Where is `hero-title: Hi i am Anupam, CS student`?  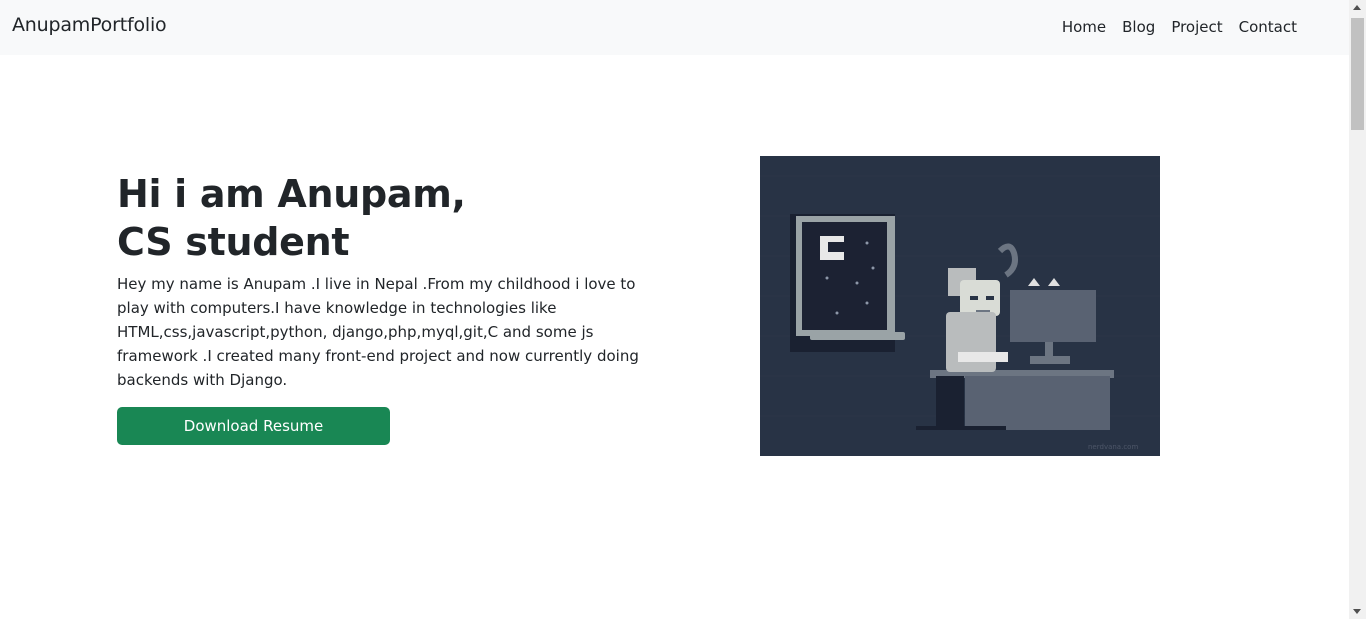 hero-title: Hi i am Anupam, CS student is located at coordinates (291, 218).